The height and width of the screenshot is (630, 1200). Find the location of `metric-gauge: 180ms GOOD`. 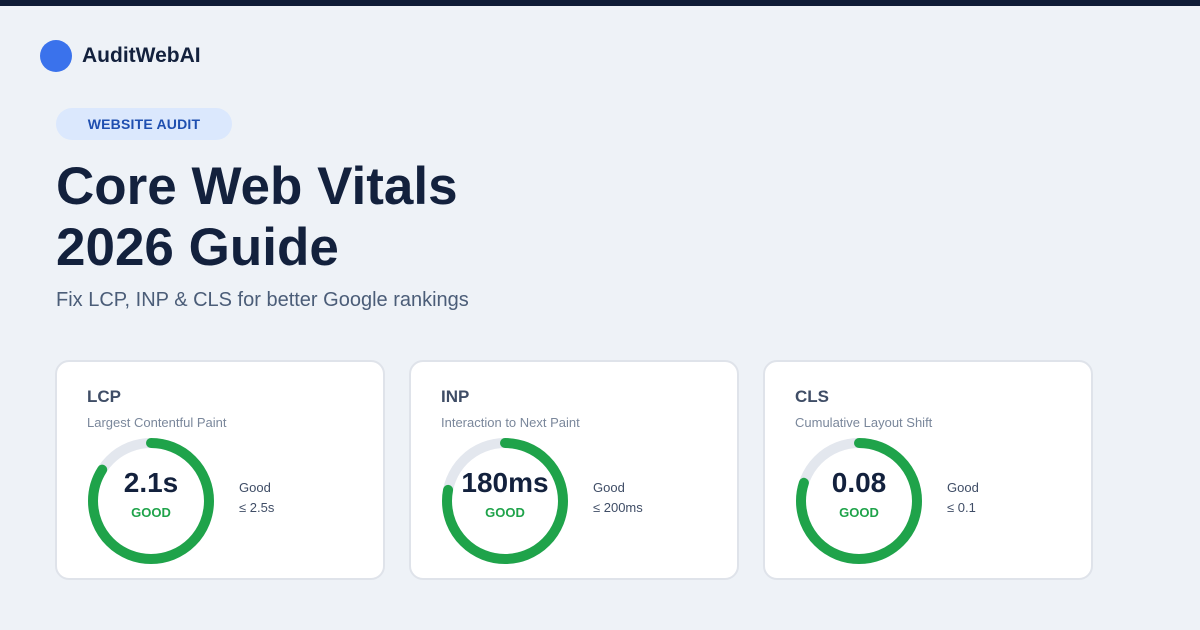

metric-gauge: 180ms GOOD is located at coordinates (505, 501).